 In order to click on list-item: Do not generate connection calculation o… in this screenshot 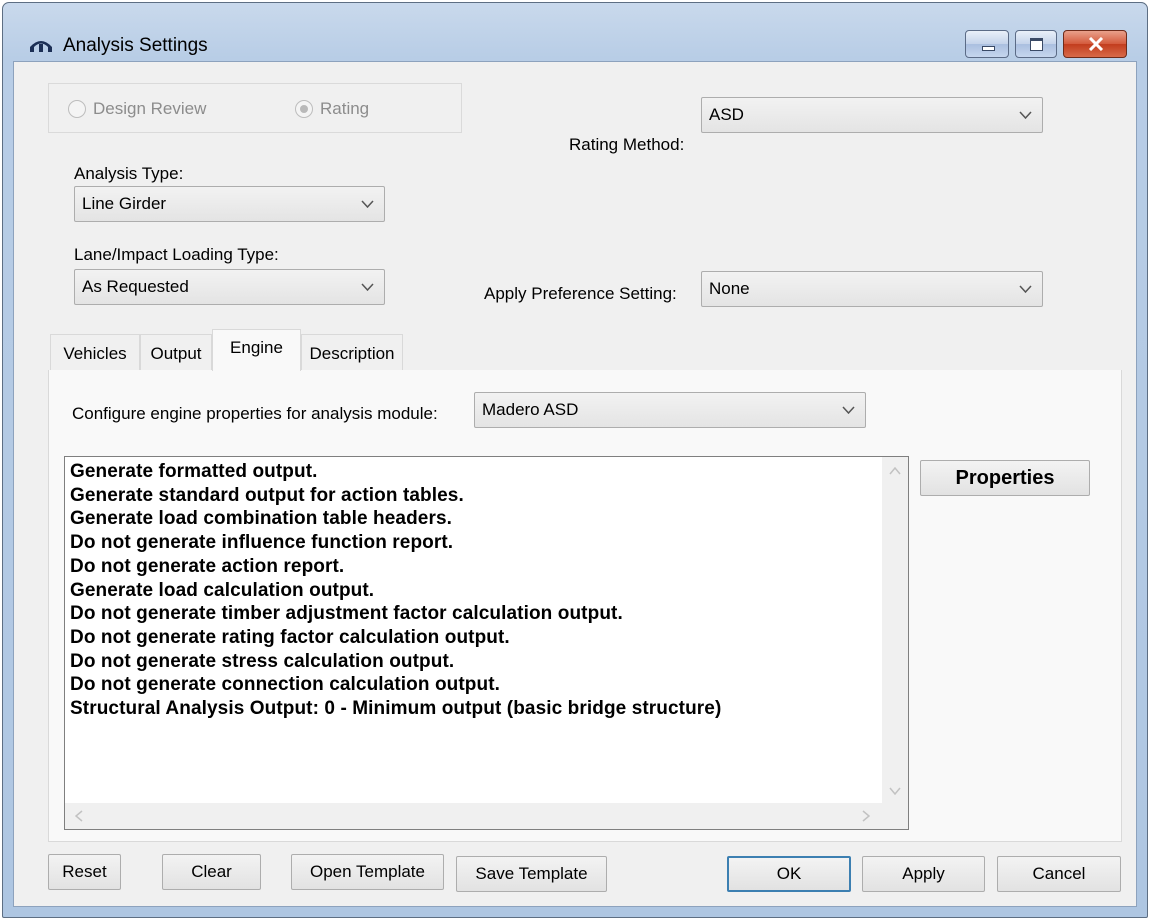, I will do `click(474, 685)`.